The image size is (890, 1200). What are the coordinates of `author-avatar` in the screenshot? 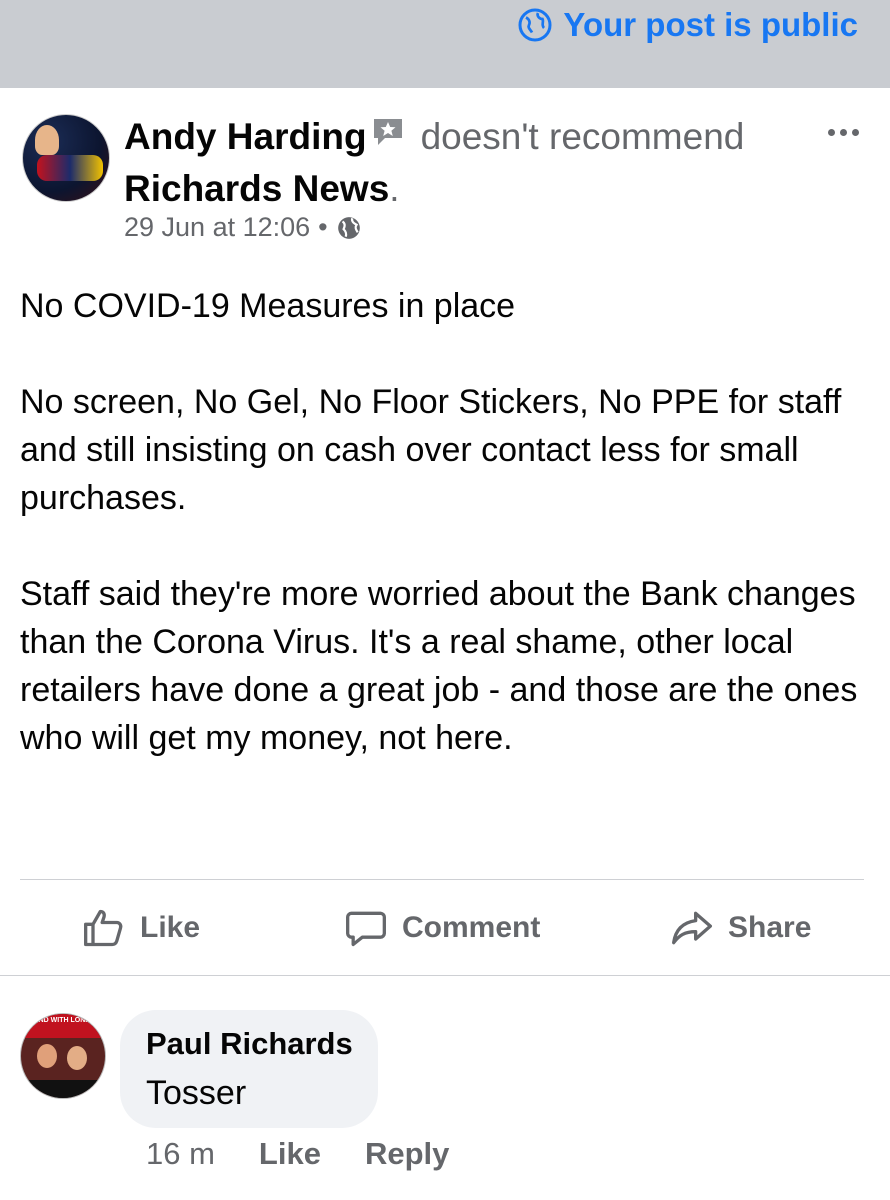 It's located at (66, 158).